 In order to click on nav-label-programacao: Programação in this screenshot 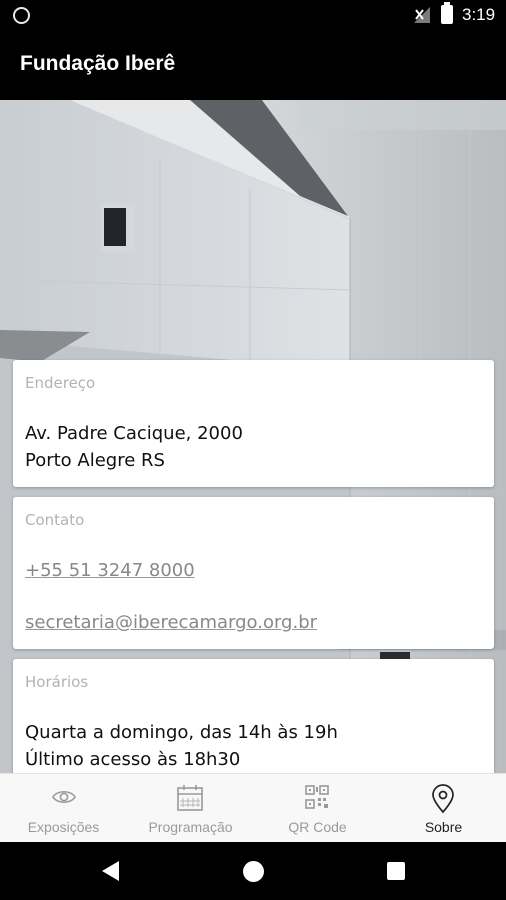, I will do `click(190, 827)`.